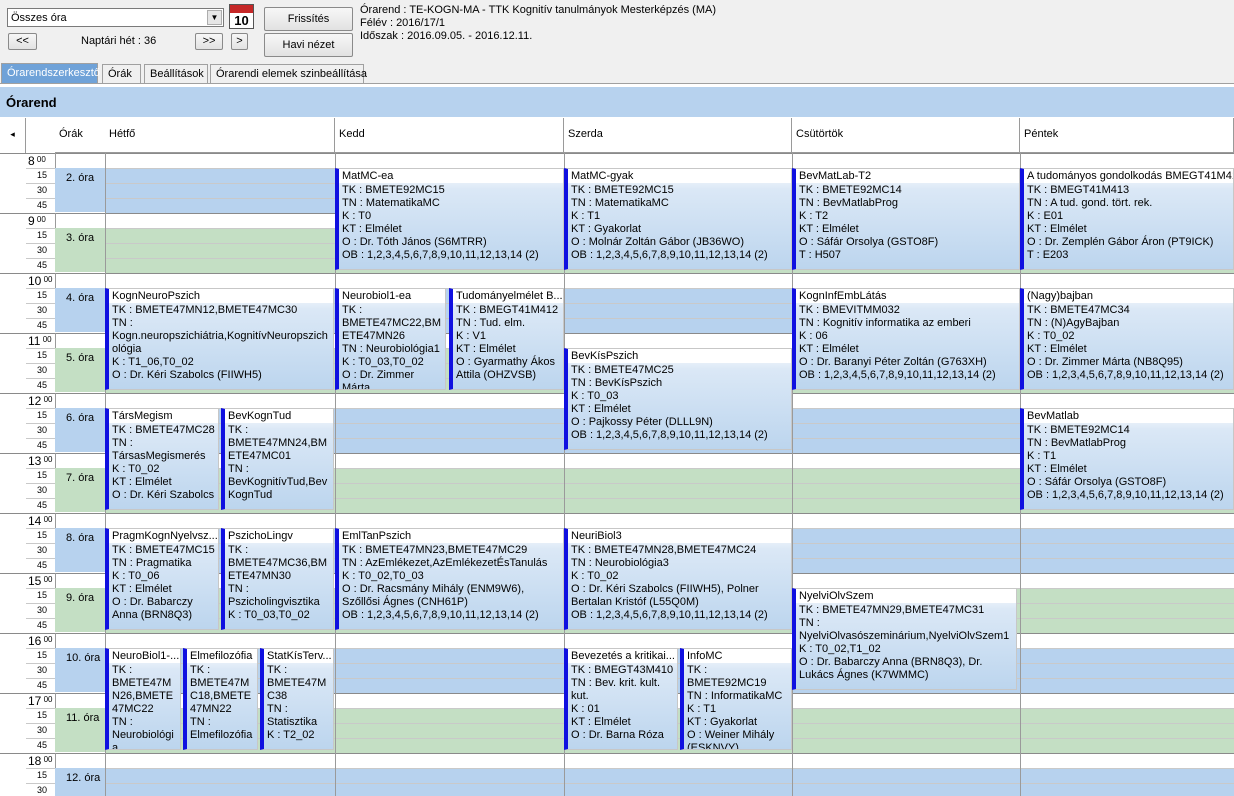 The image size is (1234, 796). I want to click on next-week-button: >>, so click(209, 41).